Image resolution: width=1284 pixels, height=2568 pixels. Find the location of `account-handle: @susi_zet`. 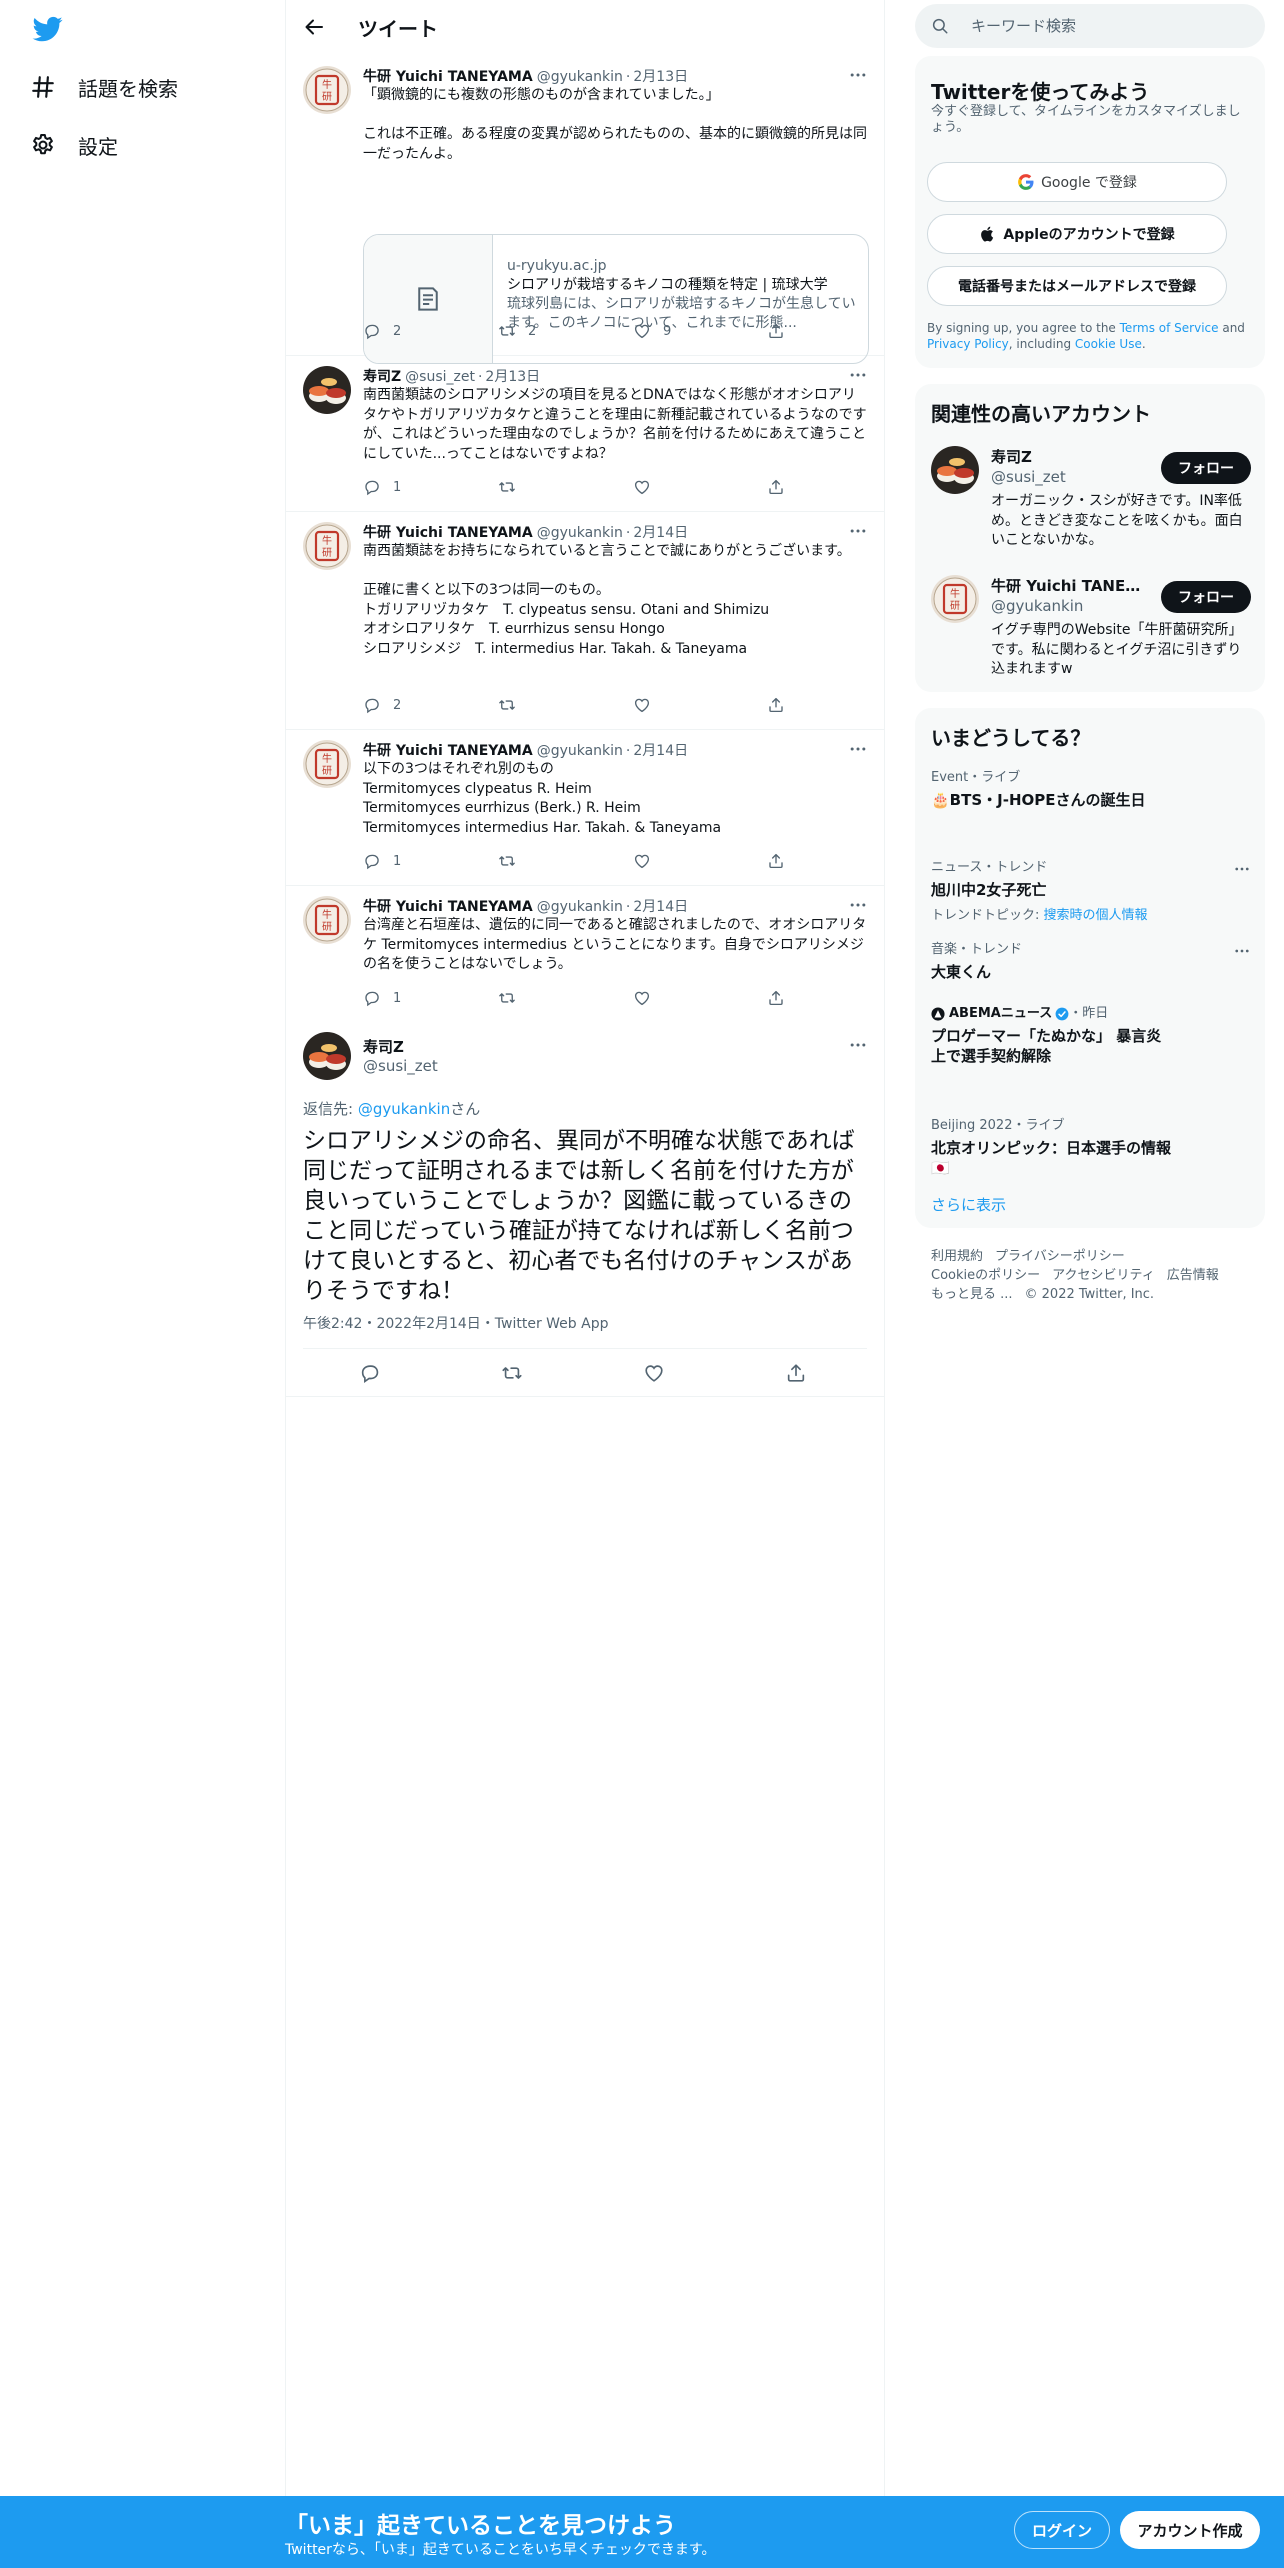

account-handle: @susi_zet is located at coordinates (1028, 477).